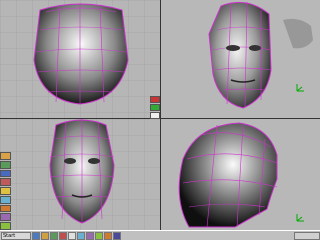 Image resolution: width=320 pixels, height=240 pixels. Describe the element at coordinates (5, 182) in the screenshot. I see `rotate-icon` at that location.